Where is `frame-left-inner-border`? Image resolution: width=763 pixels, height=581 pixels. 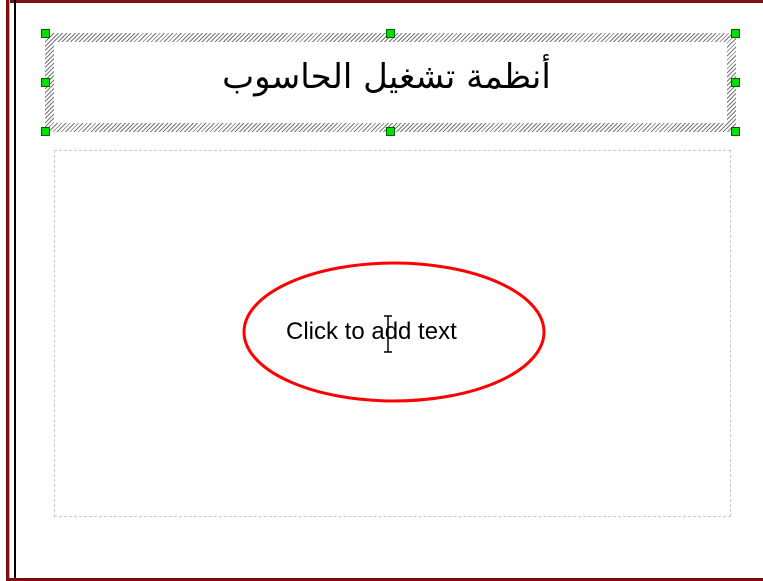 frame-left-inner-border is located at coordinates (9, 290).